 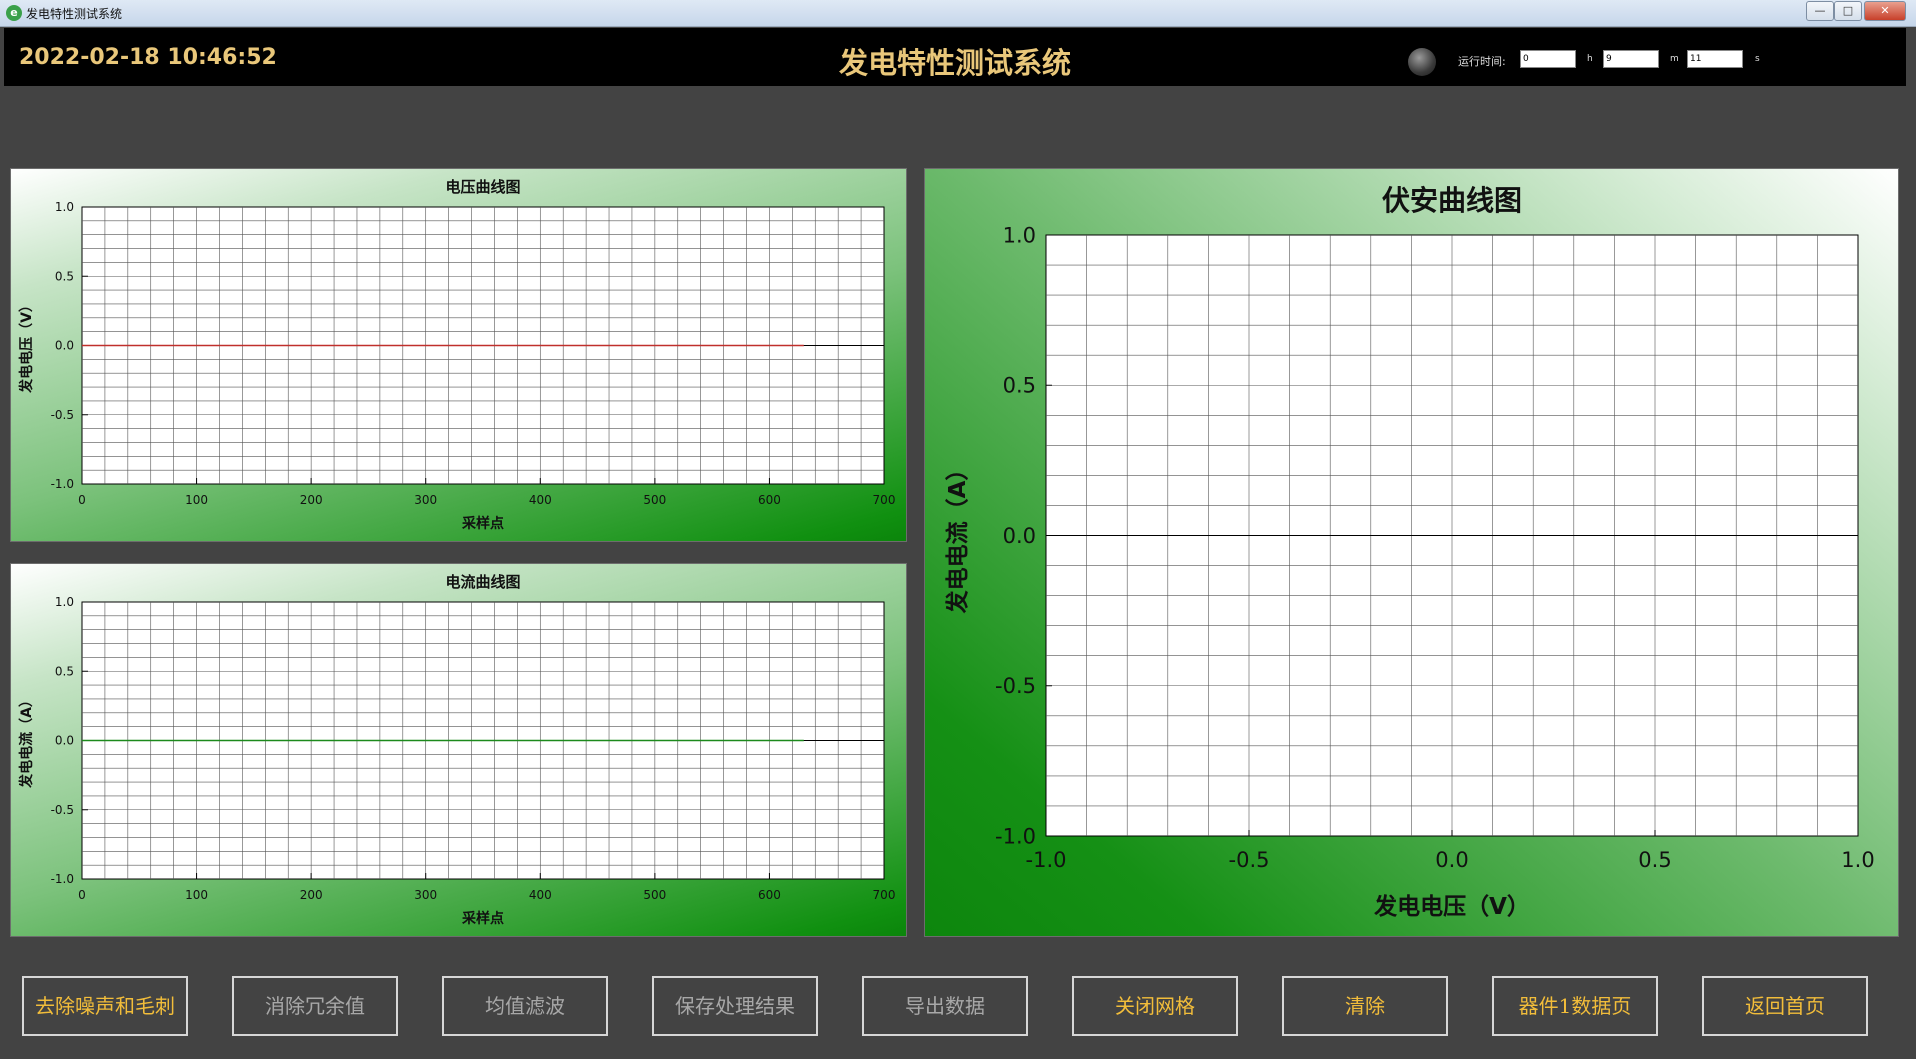 I want to click on x-tick-label: 0.0, so click(x=1451, y=860).